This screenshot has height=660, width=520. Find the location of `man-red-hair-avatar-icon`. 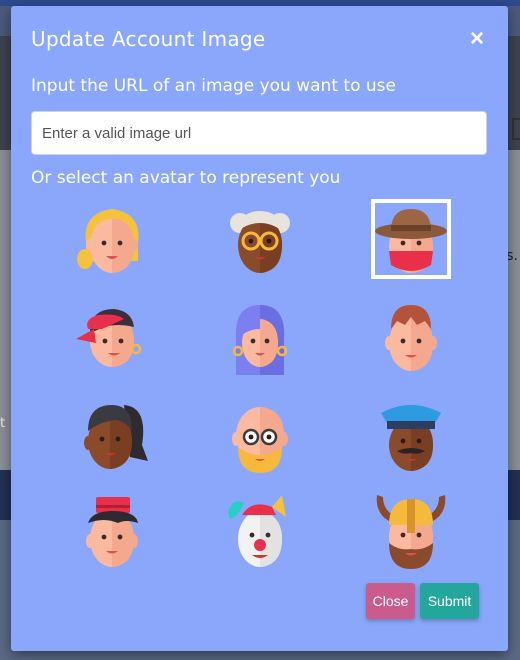

man-red-hair-avatar-icon is located at coordinates (411, 338).